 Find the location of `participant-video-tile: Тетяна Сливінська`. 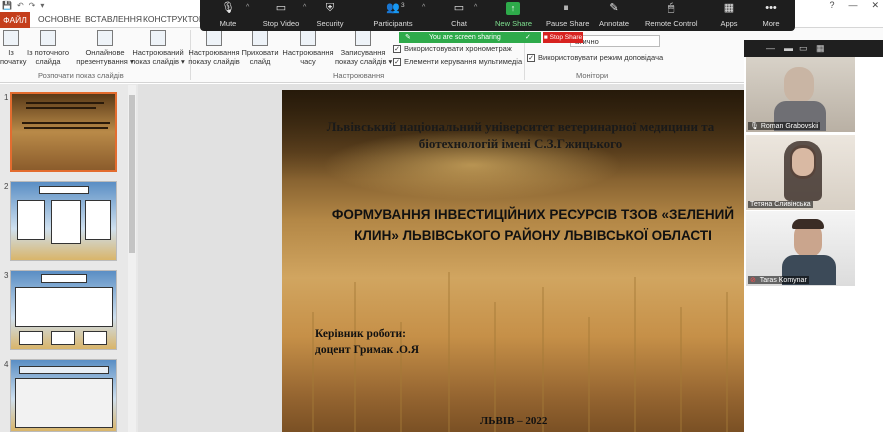

participant-video-tile: Тетяна Сливінська is located at coordinates (800, 172).